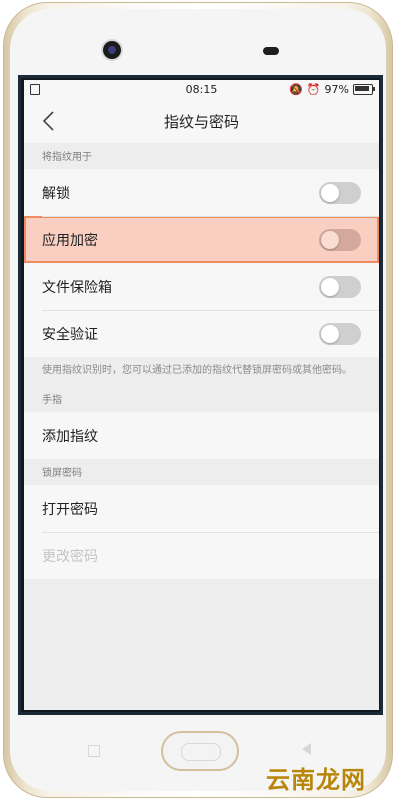 The height and width of the screenshot is (801, 397). I want to click on setting-app-encryption-label: 应用加密, so click(70, 240).